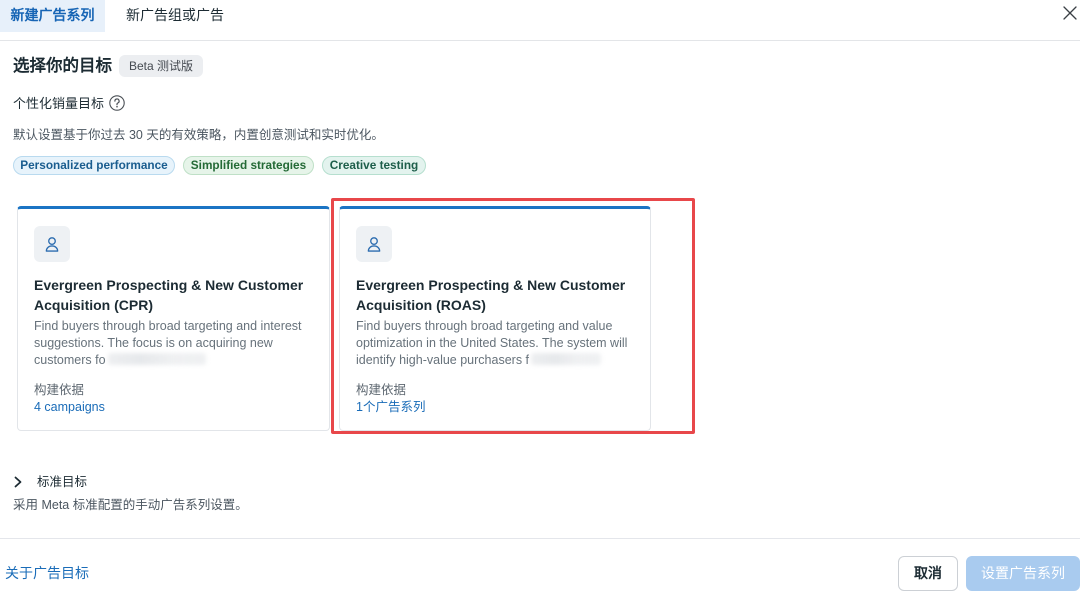 The width and height of the screenshot is (1080, 601). I want to click on tab-new-ad-set-or-ad: 新广告组或广告, so click(175, 16).